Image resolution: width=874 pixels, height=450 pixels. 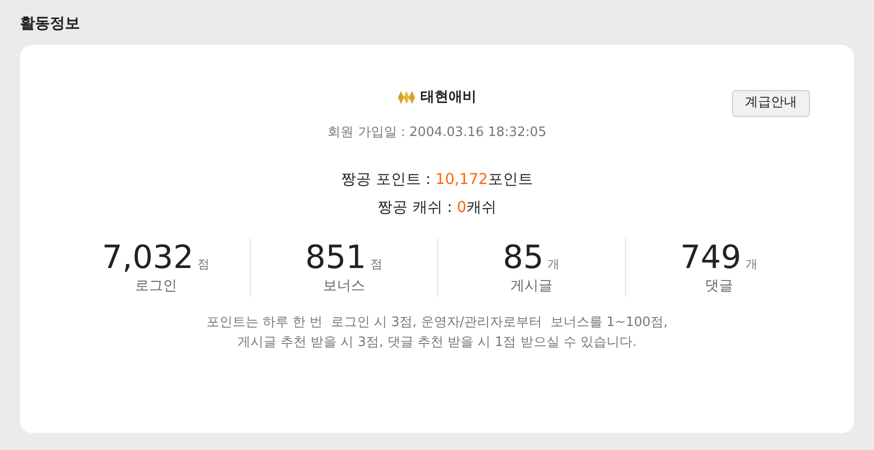 I want to click on rank-badge-icon, so click(x=406, y=97).